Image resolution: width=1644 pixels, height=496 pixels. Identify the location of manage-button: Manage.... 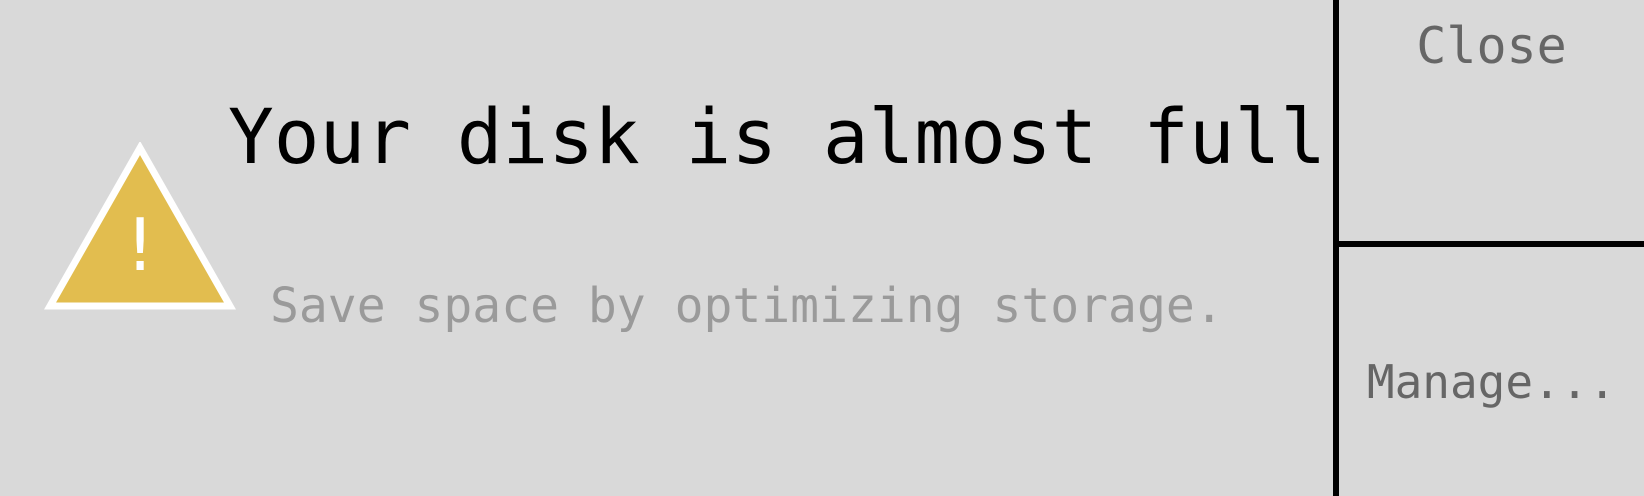
(1491, 371).